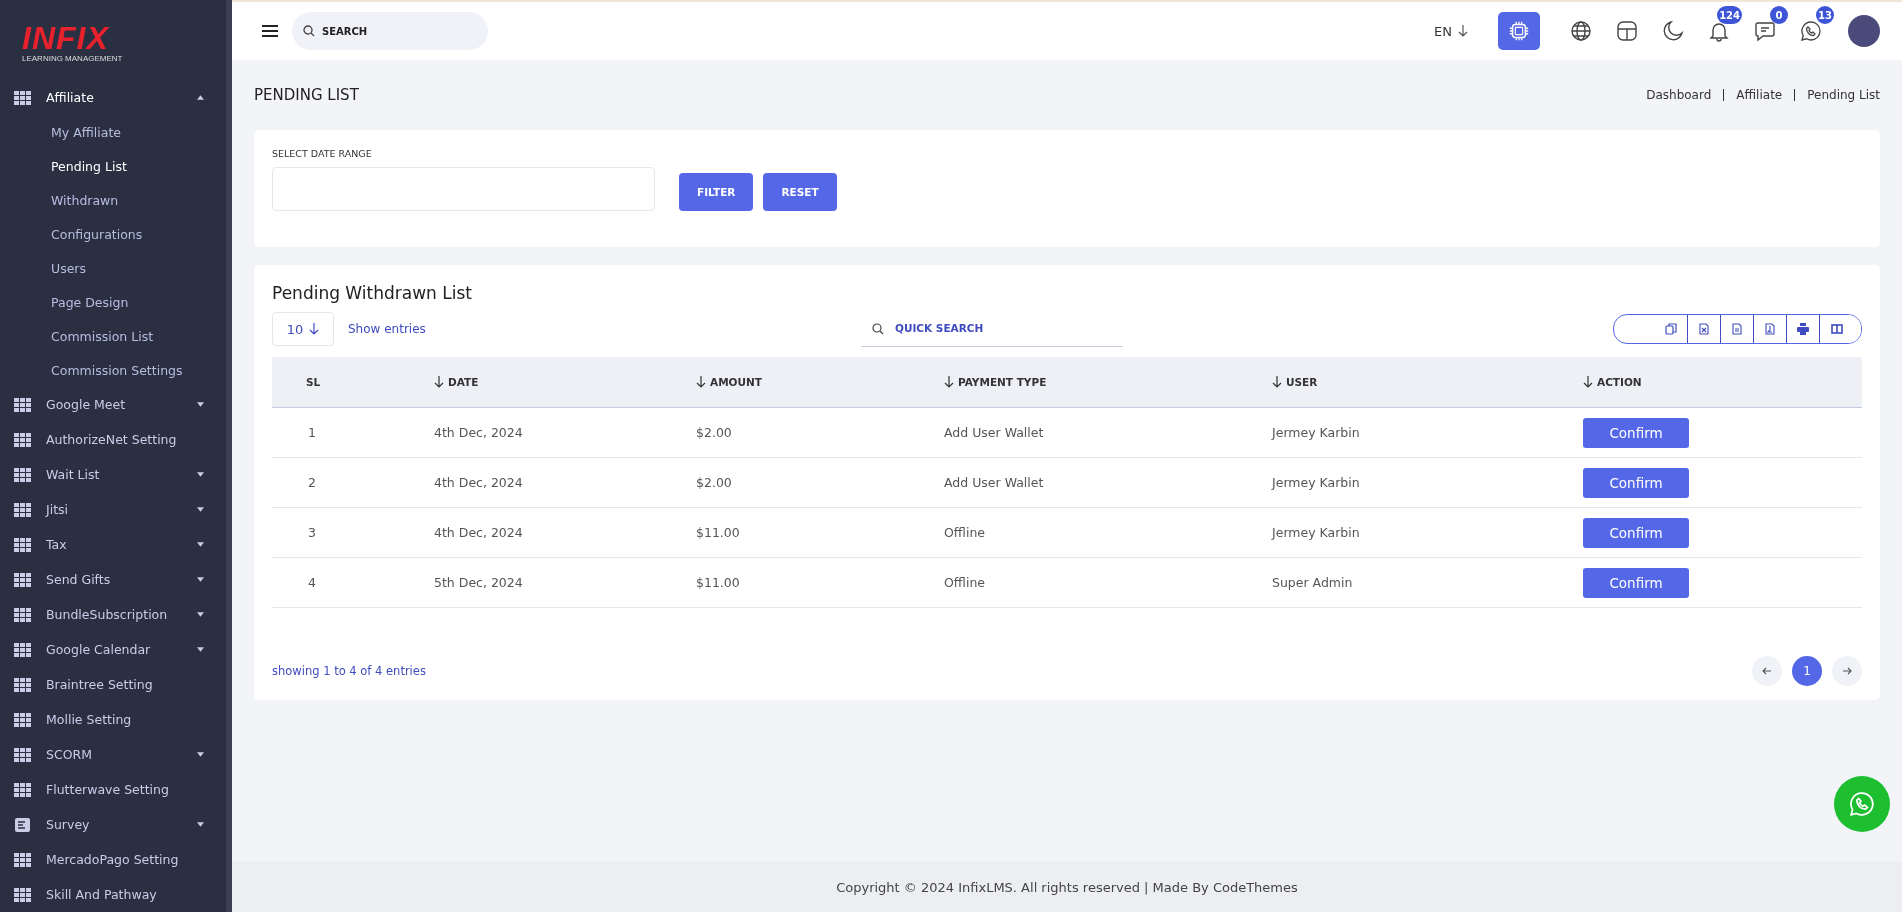  I want to click on sidebar-item: Wait List, so click(113, 474).